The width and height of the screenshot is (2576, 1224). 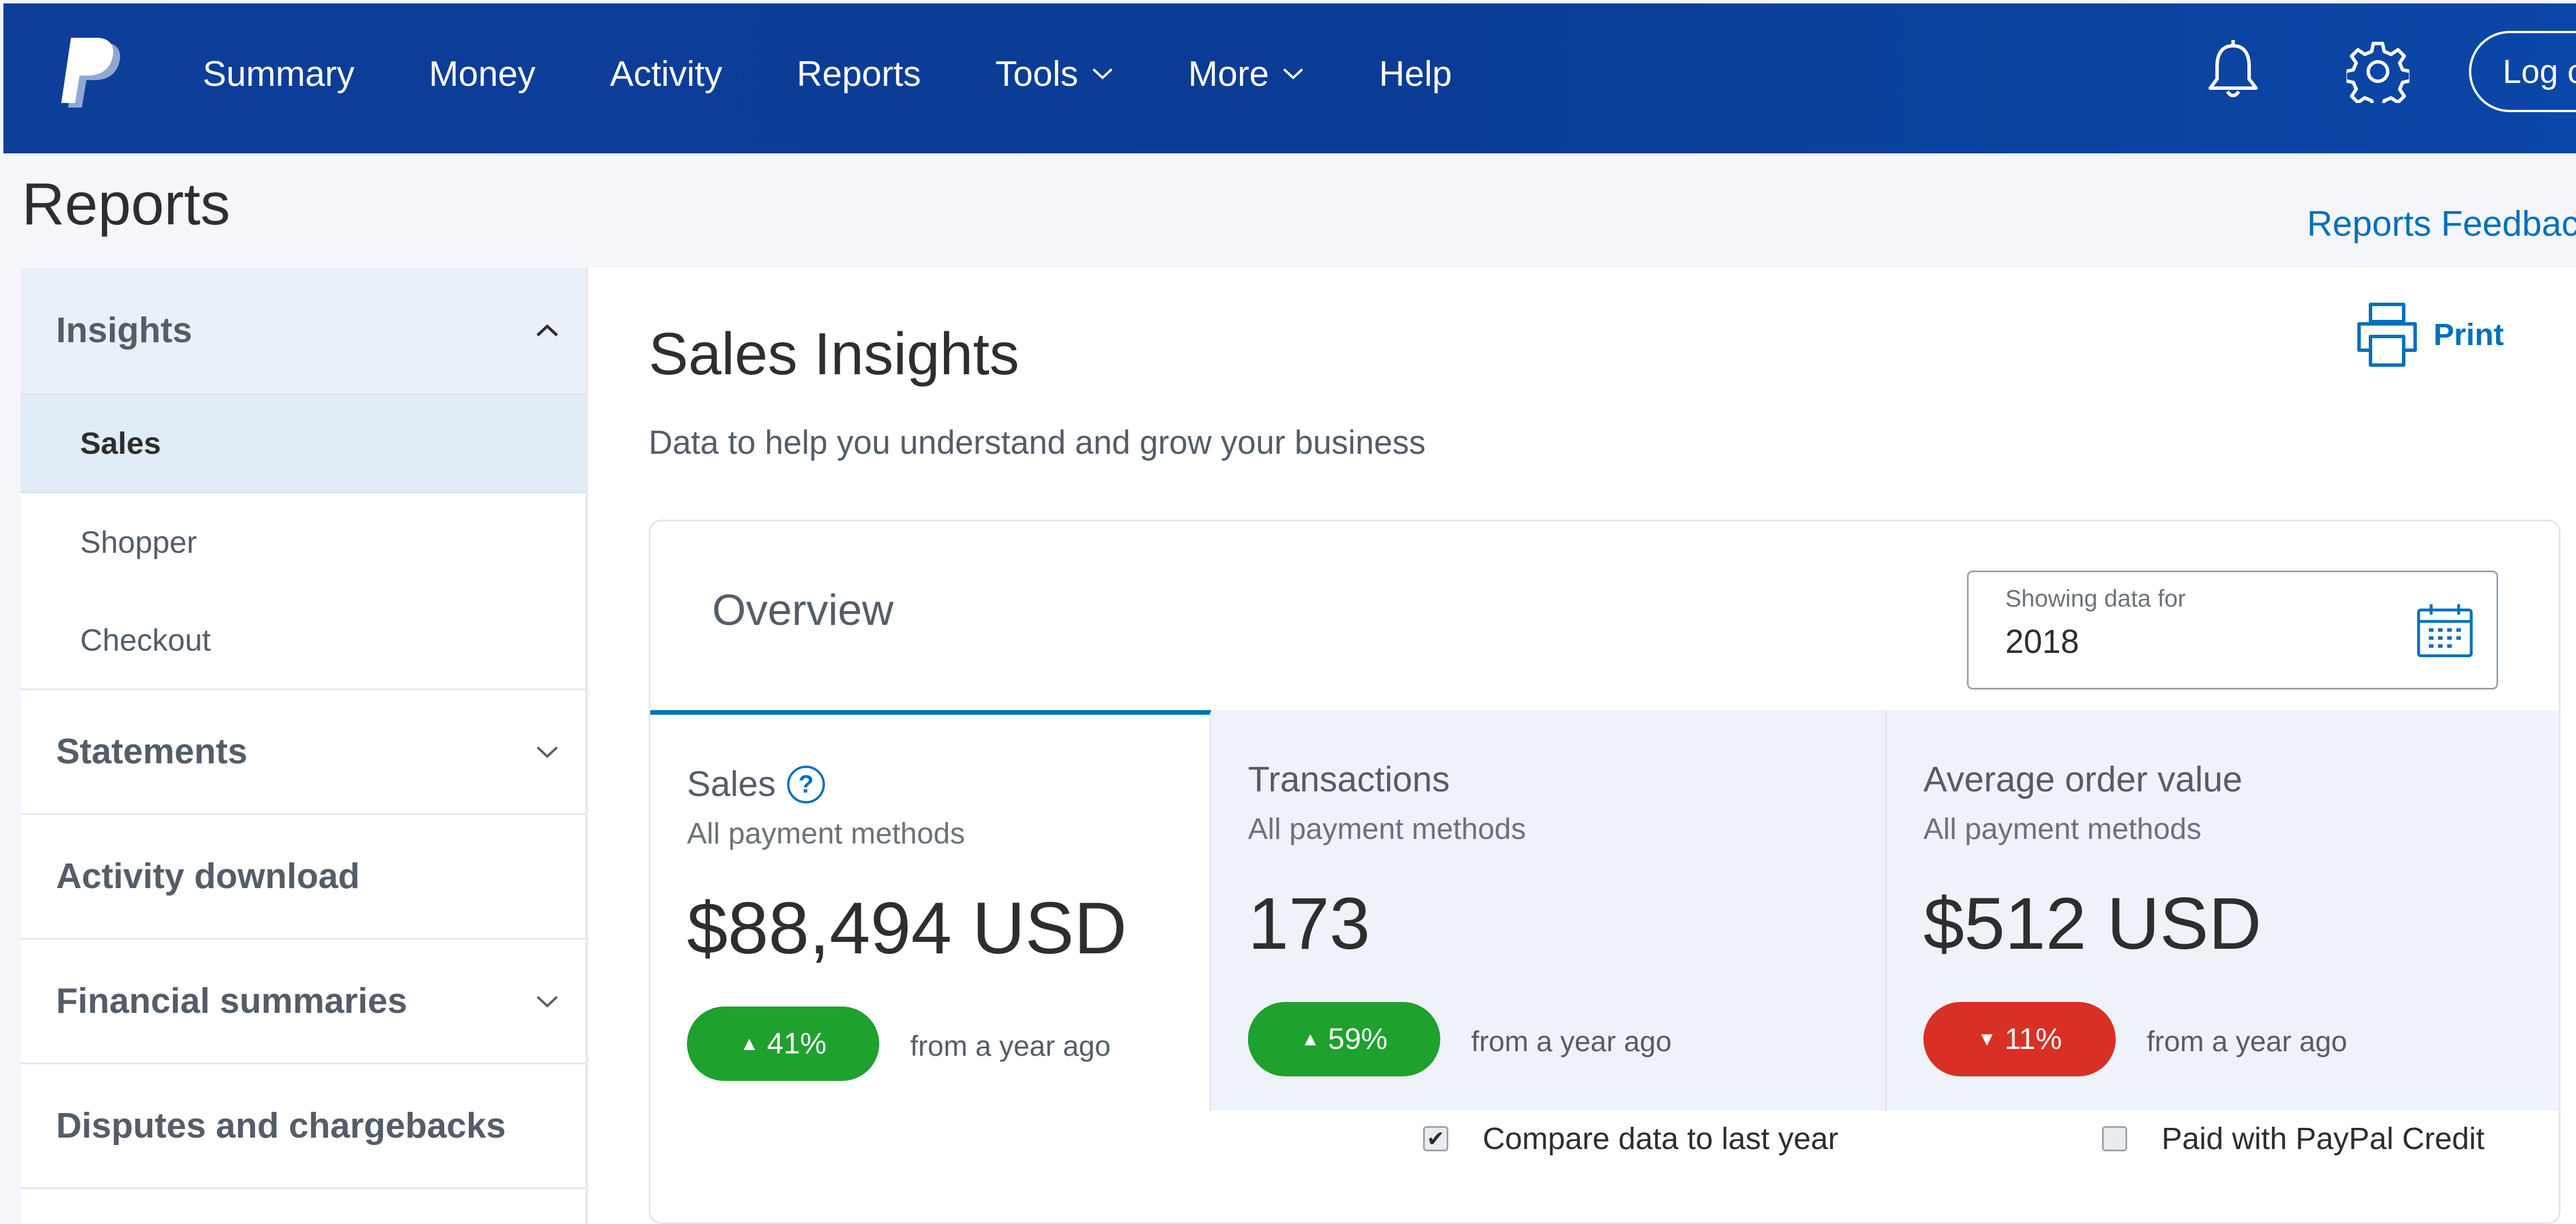 I want to click on paypal-credit-checkbox-row: Paid with PayPal Credit, so click(x=2293, y=1138).